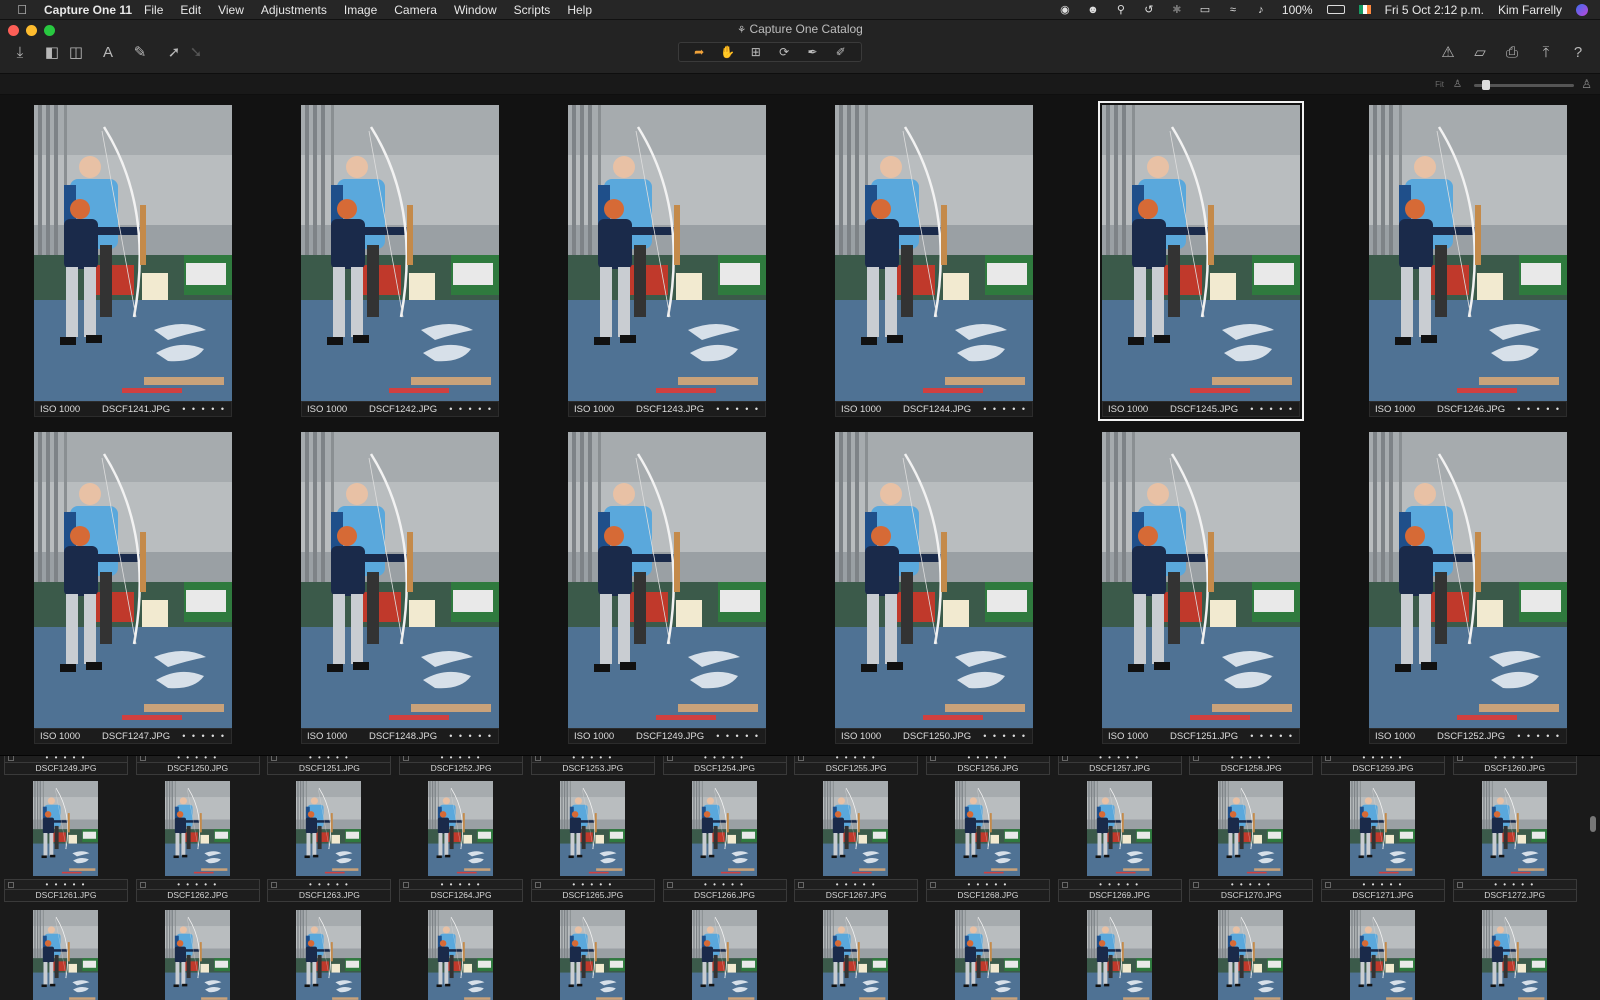 The width and height of the screenshot is (1600, 1000). Describe the element at coordinates (1593, 824) in the screenshot. I see `browser-scrollbar` at that location.